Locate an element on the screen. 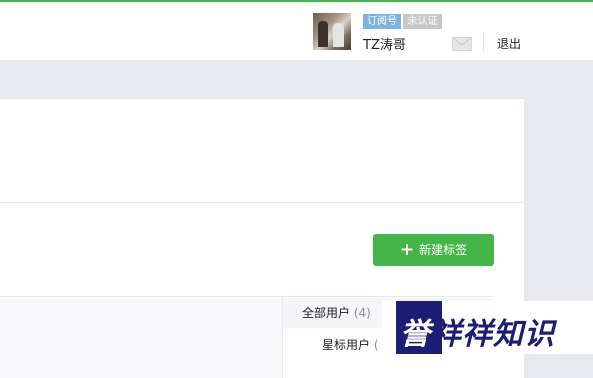 Image resolution: width=593 pixels, height=378 pixels. new-tag-button-label: 新建标签 is located at coordinates (443, 250).